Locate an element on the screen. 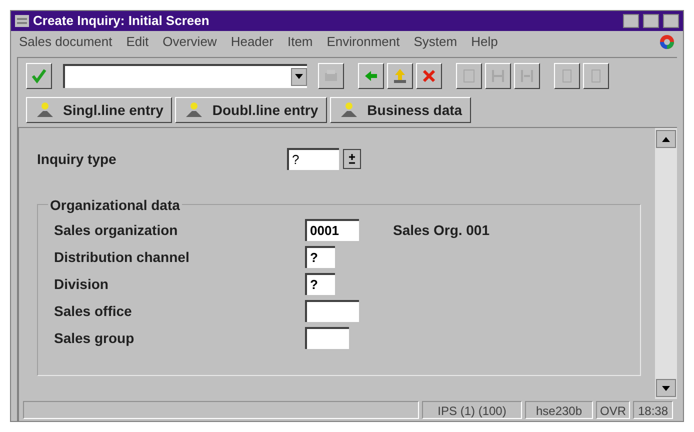  logo-icon is located at coordinates (667, 42).